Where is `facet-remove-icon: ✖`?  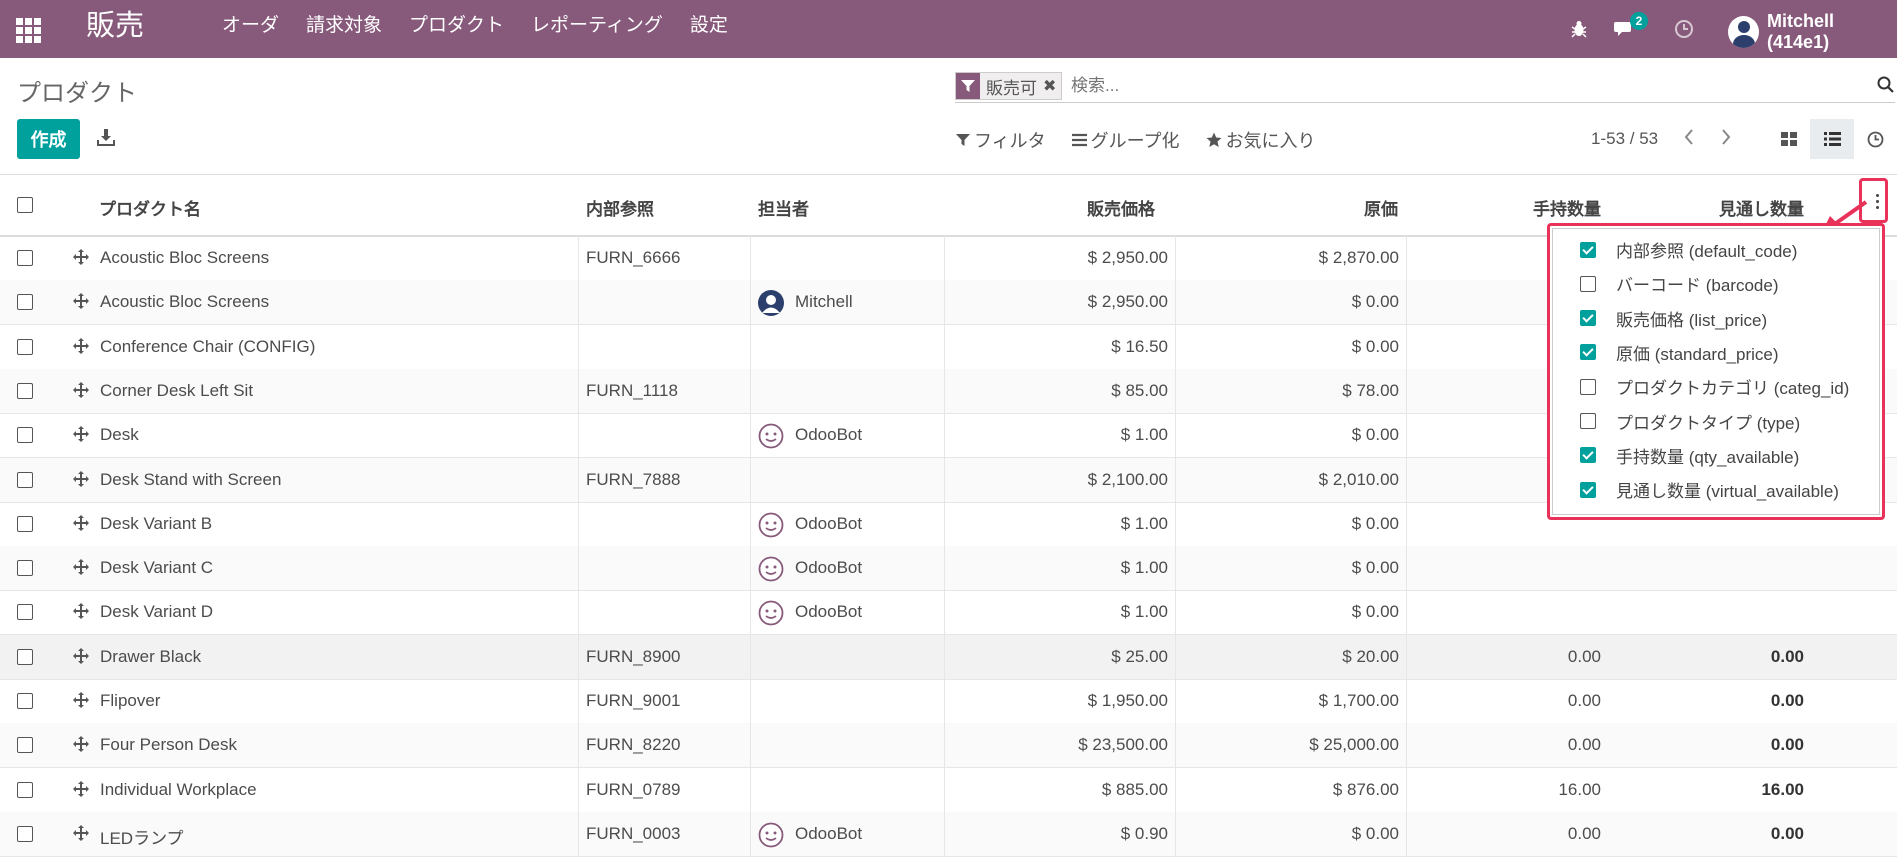
facet-remove-icon: ✖ is located at coordinates (1052, 86).